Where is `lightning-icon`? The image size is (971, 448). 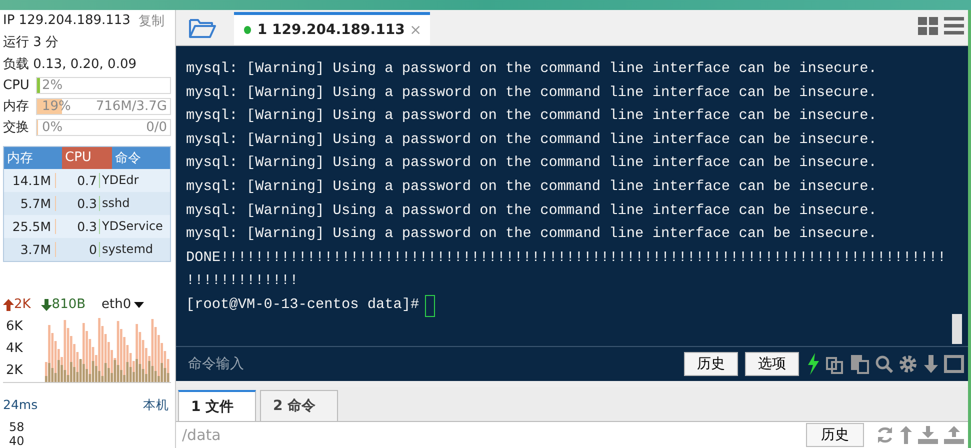
lightning-icon is located at coordinates (813, 364).